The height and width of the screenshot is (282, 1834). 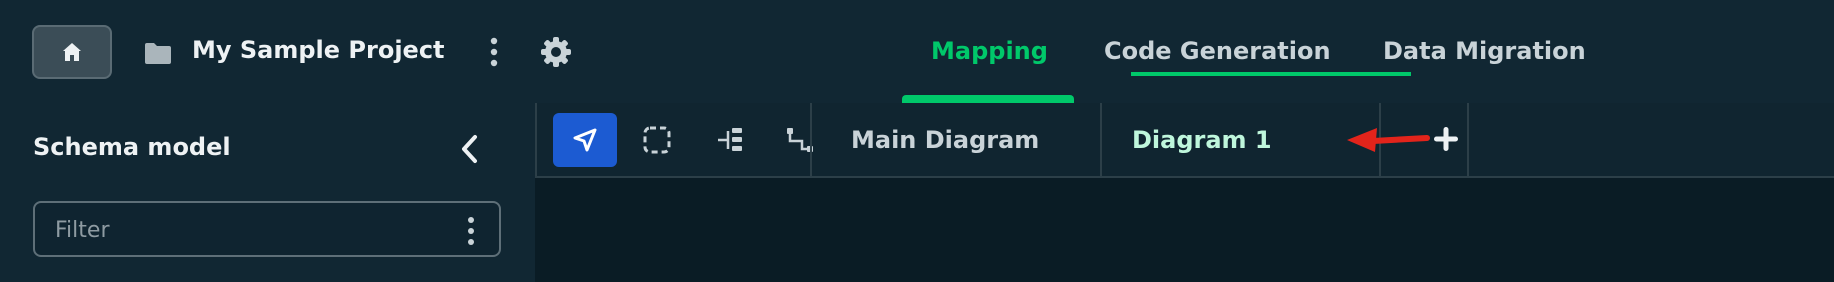 I want to click on filter-input, so click(x=245, y=230).